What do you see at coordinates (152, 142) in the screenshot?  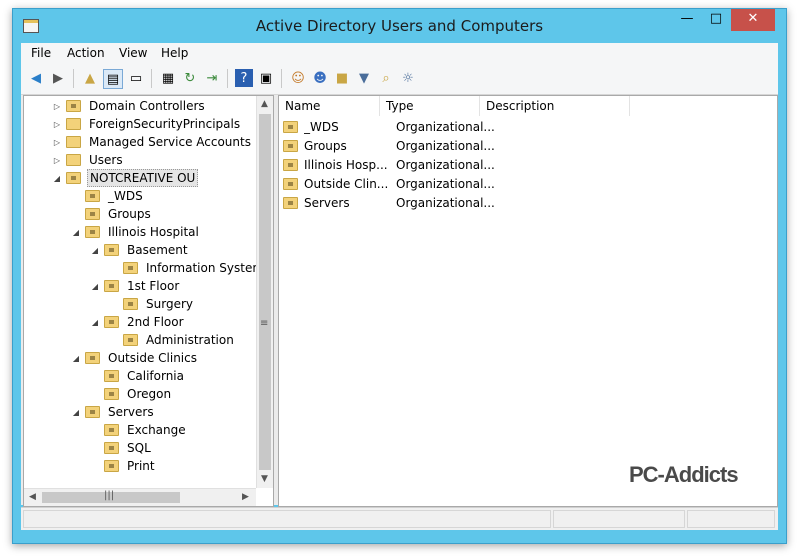 I see `tree-item: ▷ Managed Service Accounts` at bounding box center [152, 142].